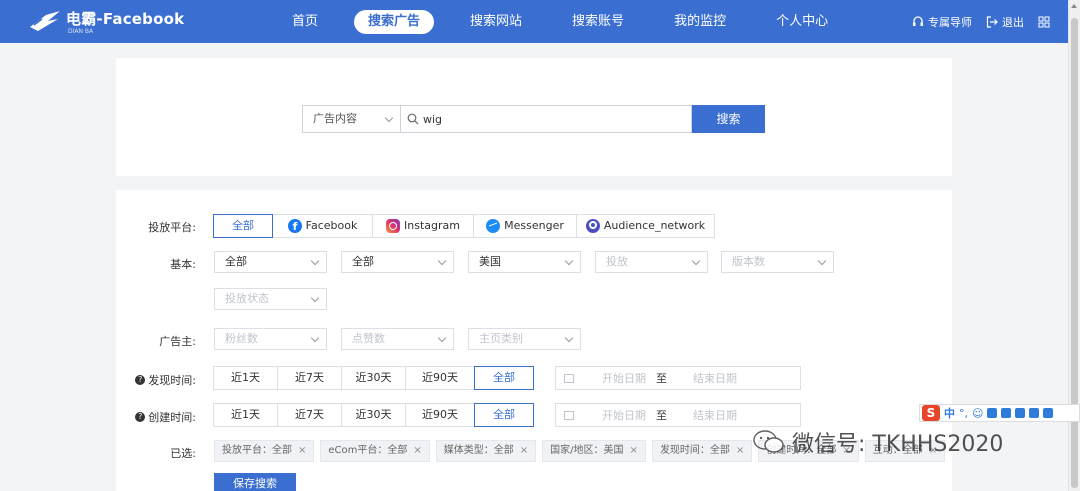  I want to click on microphone-icon, so click(992, 413).